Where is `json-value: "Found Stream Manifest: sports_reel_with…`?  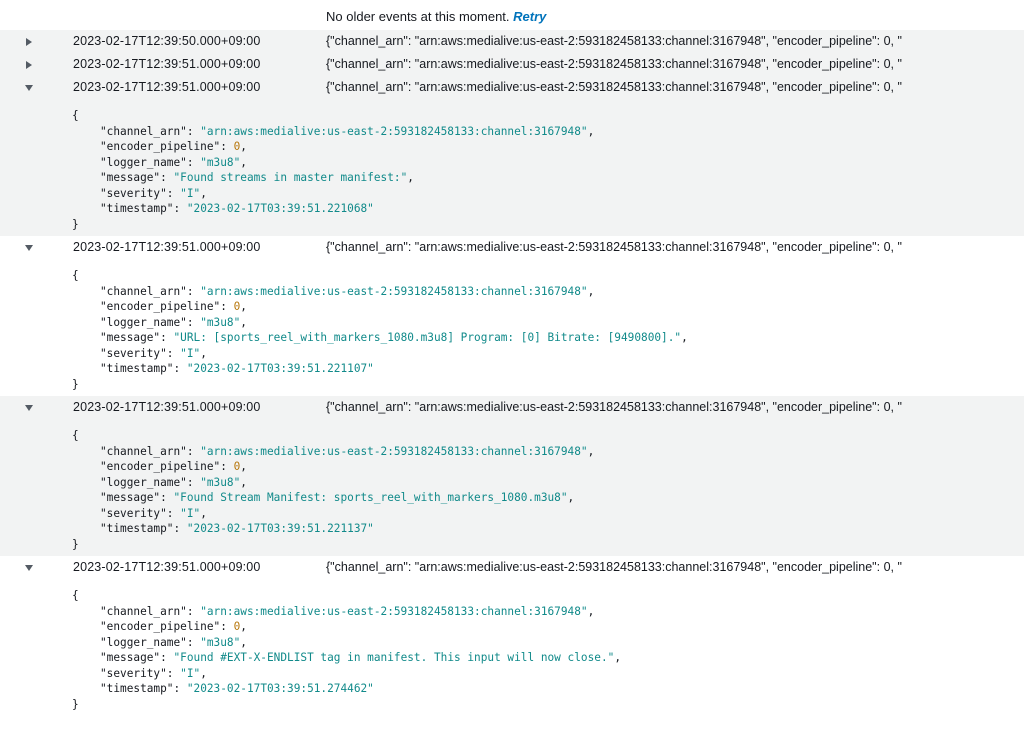 json-value: "Found Stream Manifest: sports_reel_with… is located at coordinates (370, 497).